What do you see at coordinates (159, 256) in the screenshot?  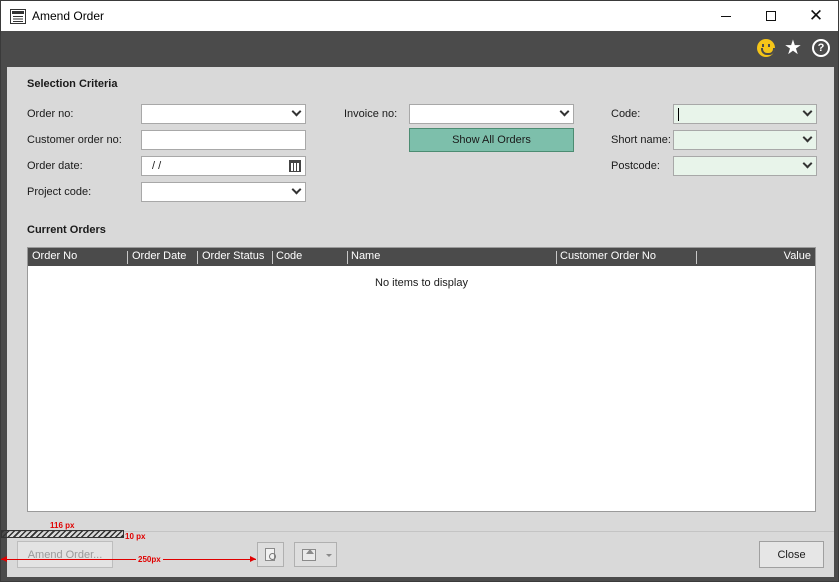 I see `column-header-order-date: Order Date` at bounding box center [159, 256].